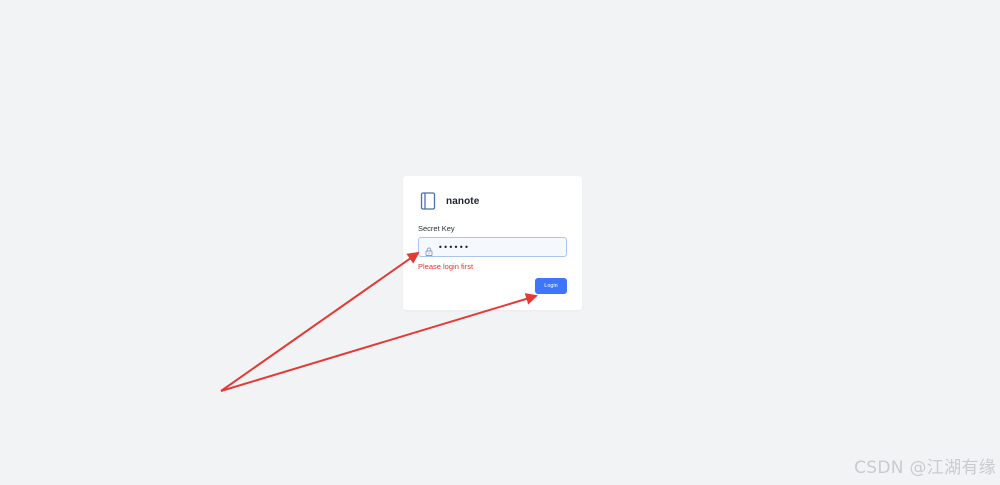  I want to click on notebook-icon, so click(428, 201).